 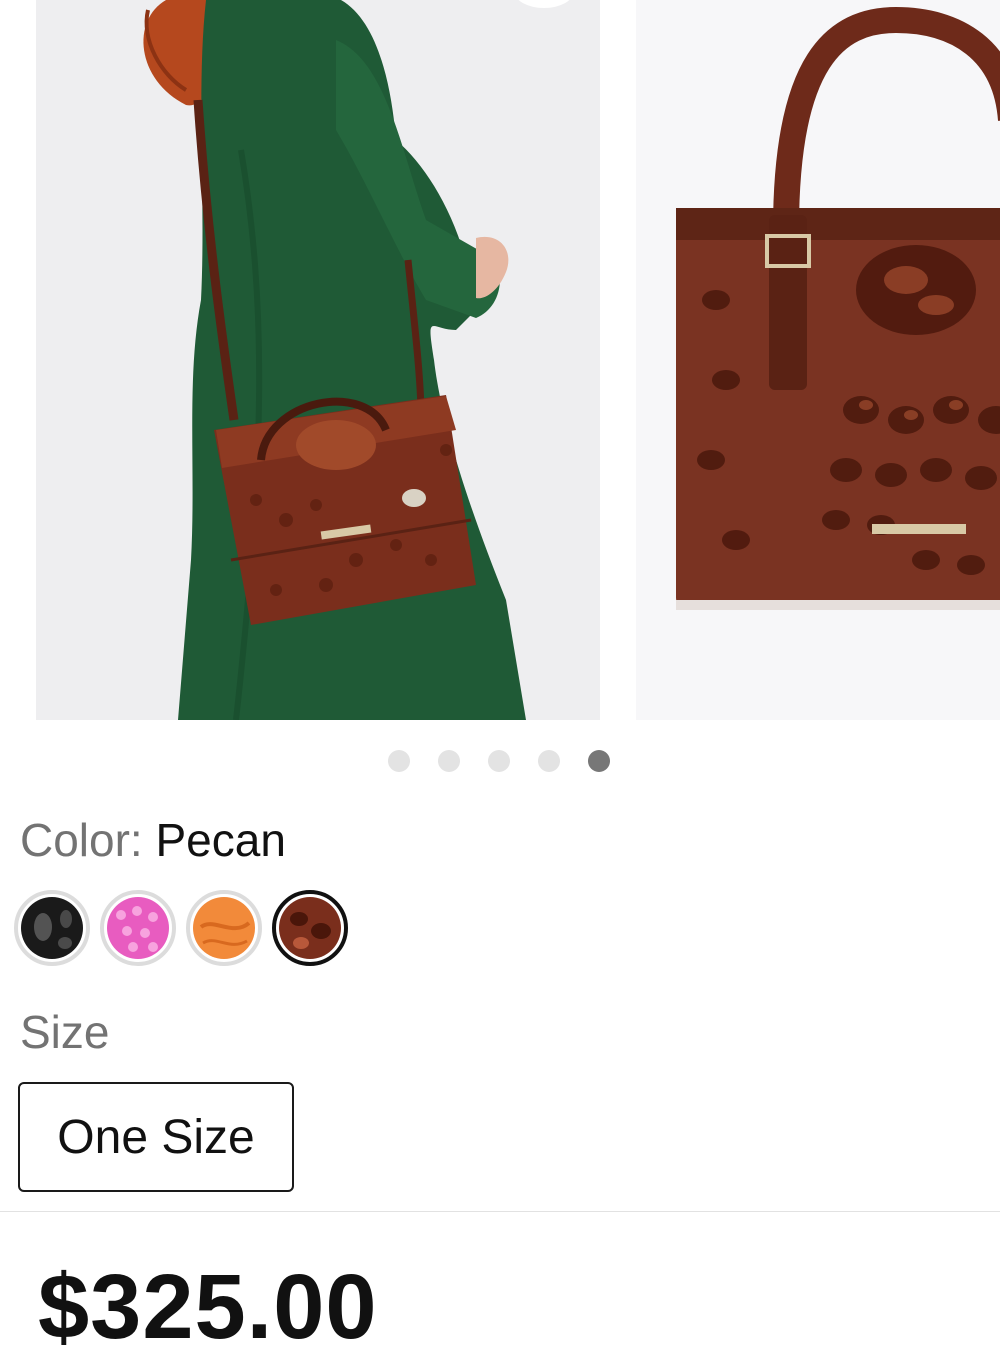 I want to click on swatch-pink, so click(x=138, y=928).